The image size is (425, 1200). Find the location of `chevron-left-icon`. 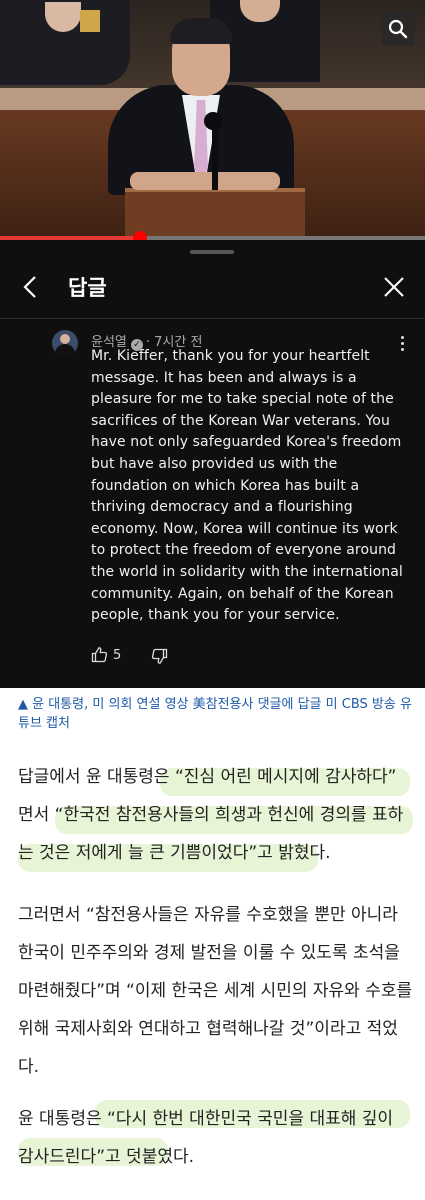

chevron-left-icon is located at coordinates (31, 287).